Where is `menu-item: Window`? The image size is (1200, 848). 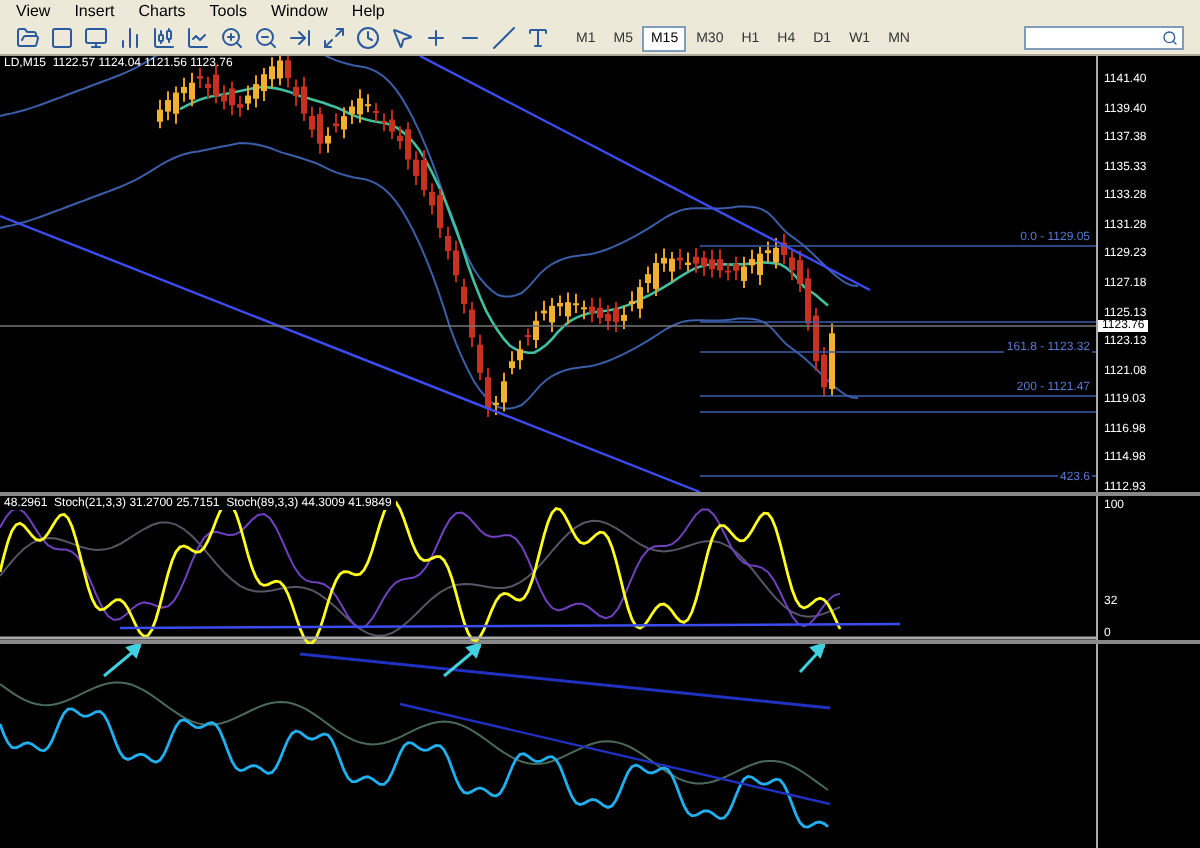
menu-item: Window is located at coordinates (299, 11).